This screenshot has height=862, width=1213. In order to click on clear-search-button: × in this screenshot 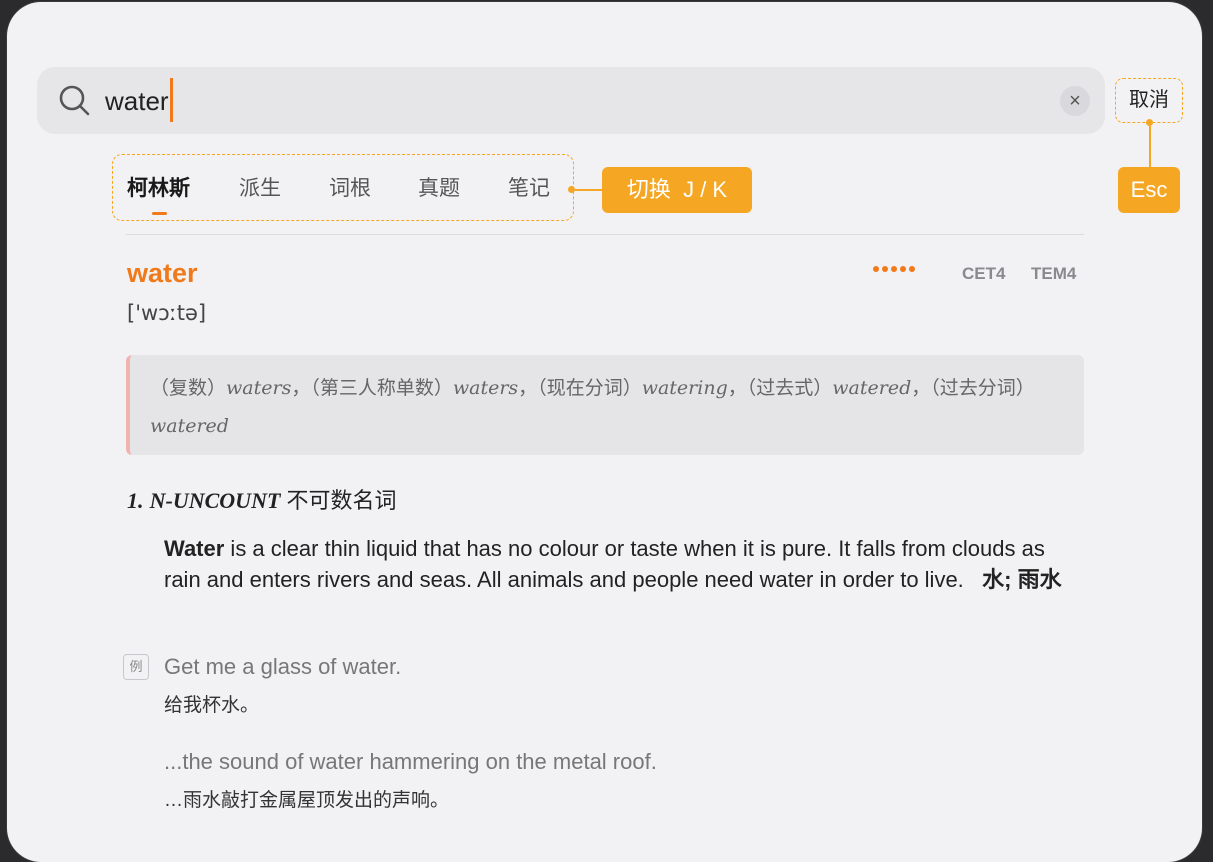, I will do `click(1075, 101)`.